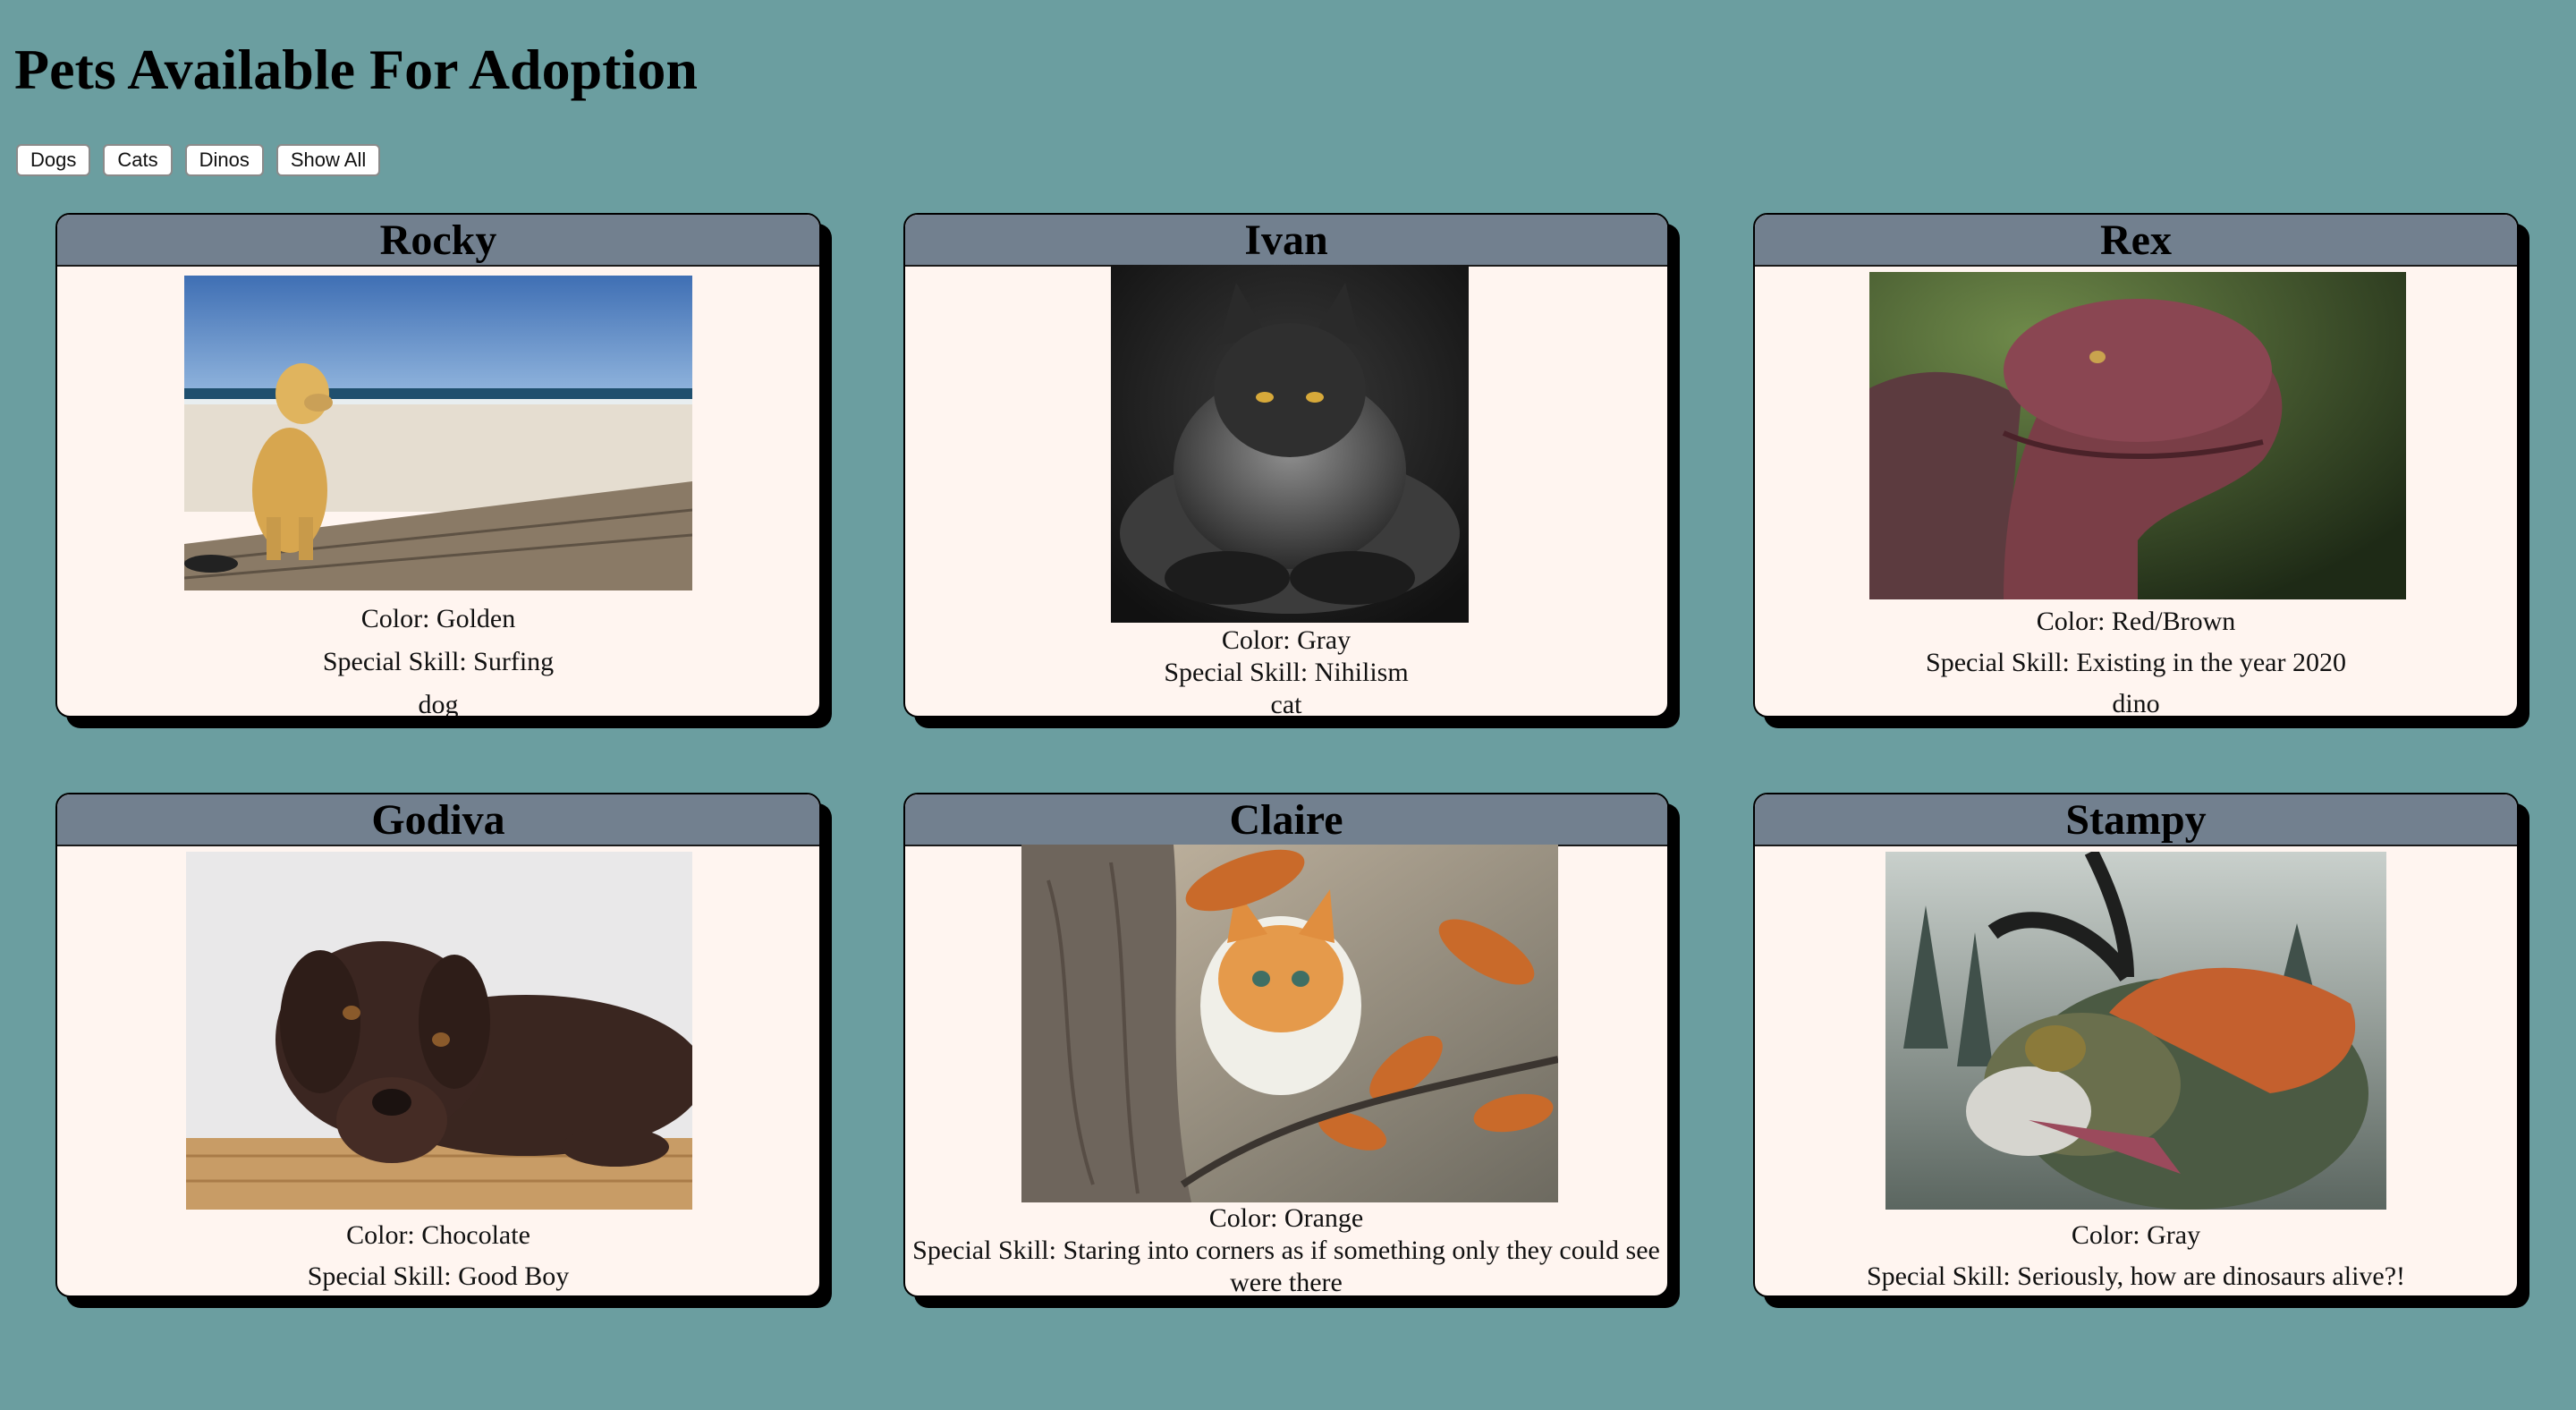 This screenshot has width=2576, height=1410. I want to click on show-all-button: Show All, so click(328, 160).